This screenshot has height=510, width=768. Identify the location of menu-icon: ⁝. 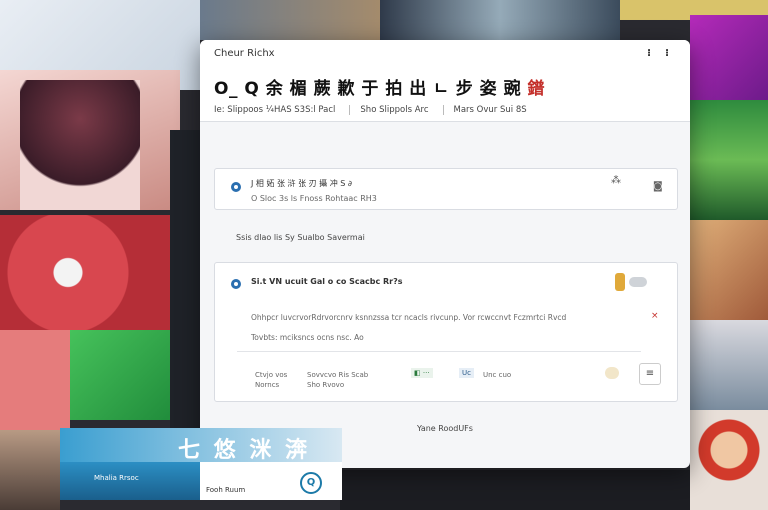
(649, 53).